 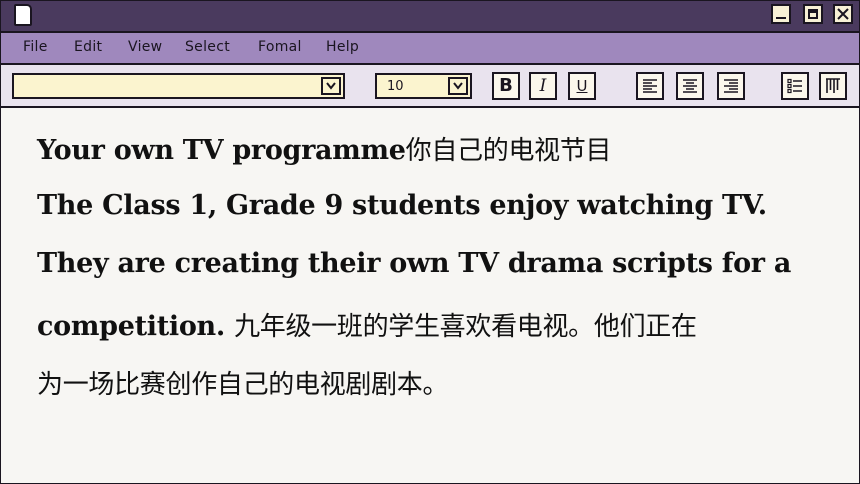 I want to click on columns-icon, so click(x=833, y=85).